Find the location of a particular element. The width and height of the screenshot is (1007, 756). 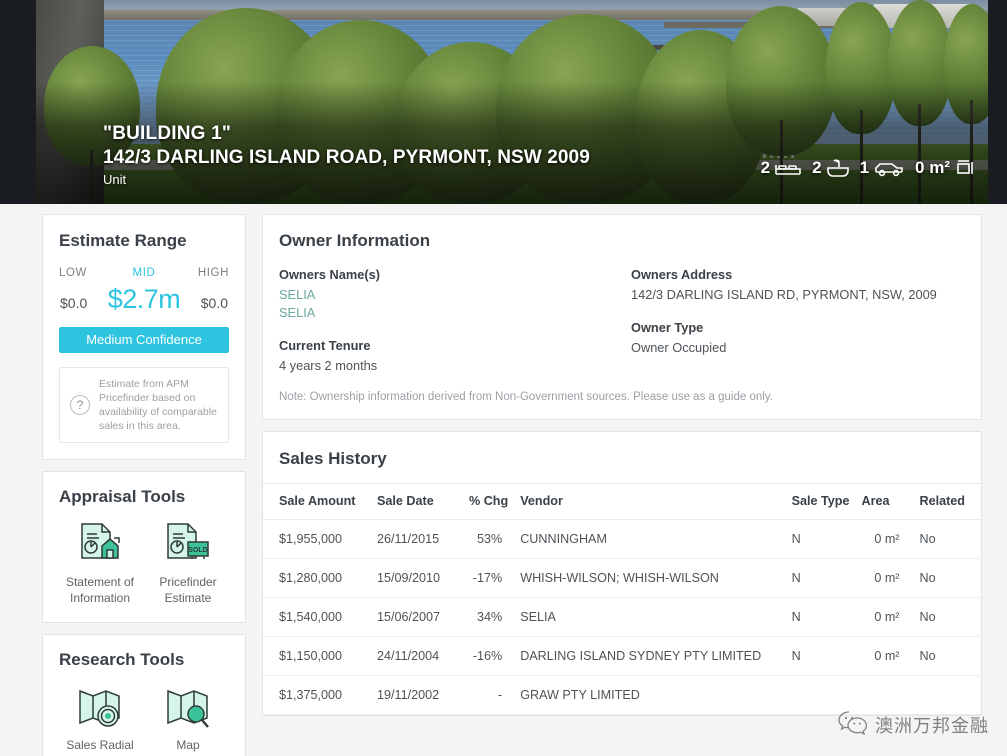

tool-map: Map is located at coordinates (188, 717).